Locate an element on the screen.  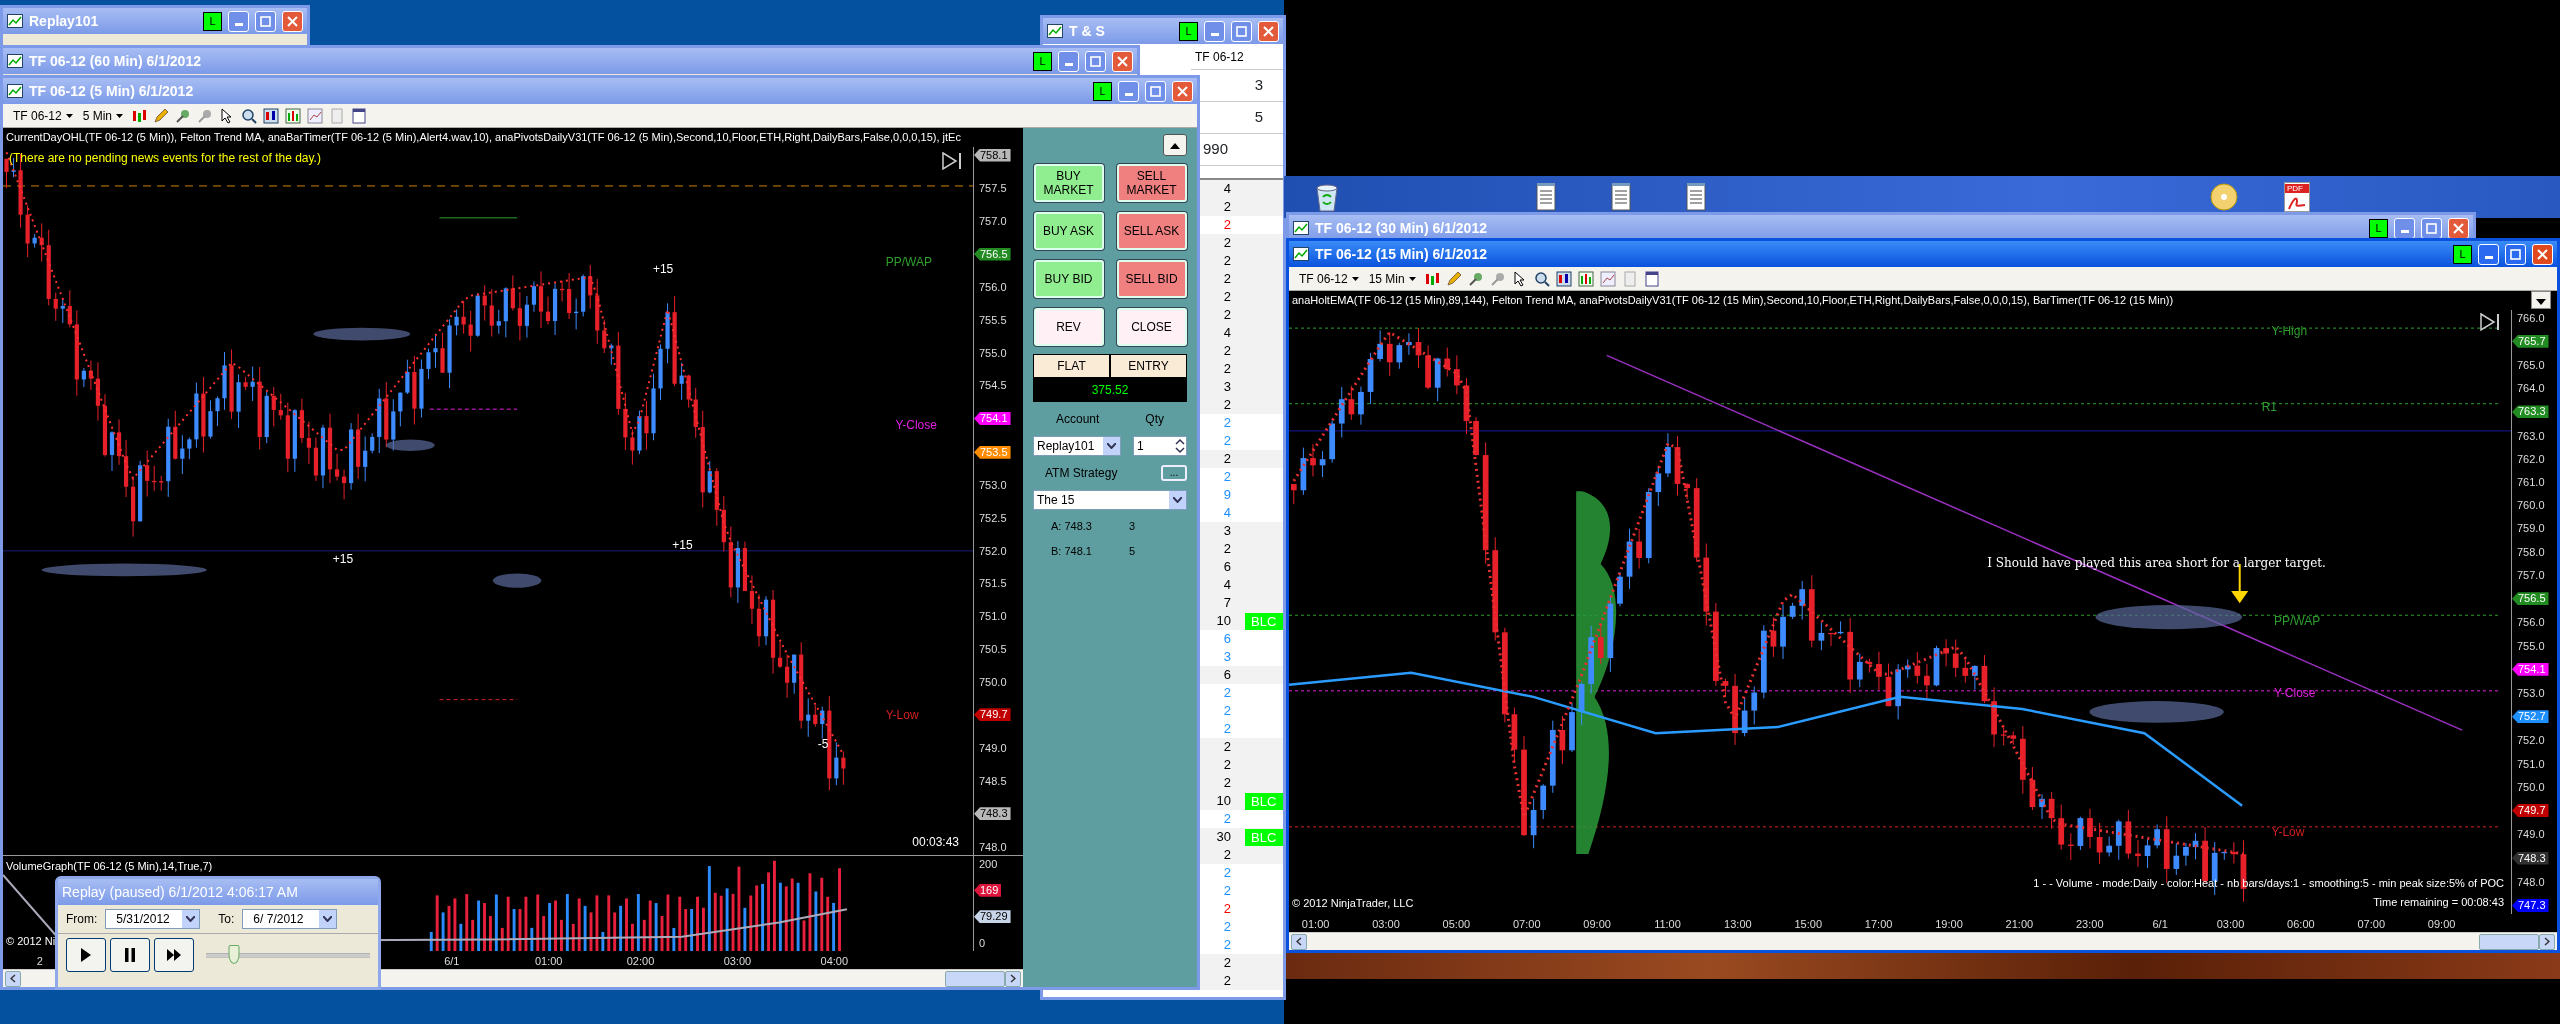
pivot-label: PP/WAP is located at coordinates (2297, 621).